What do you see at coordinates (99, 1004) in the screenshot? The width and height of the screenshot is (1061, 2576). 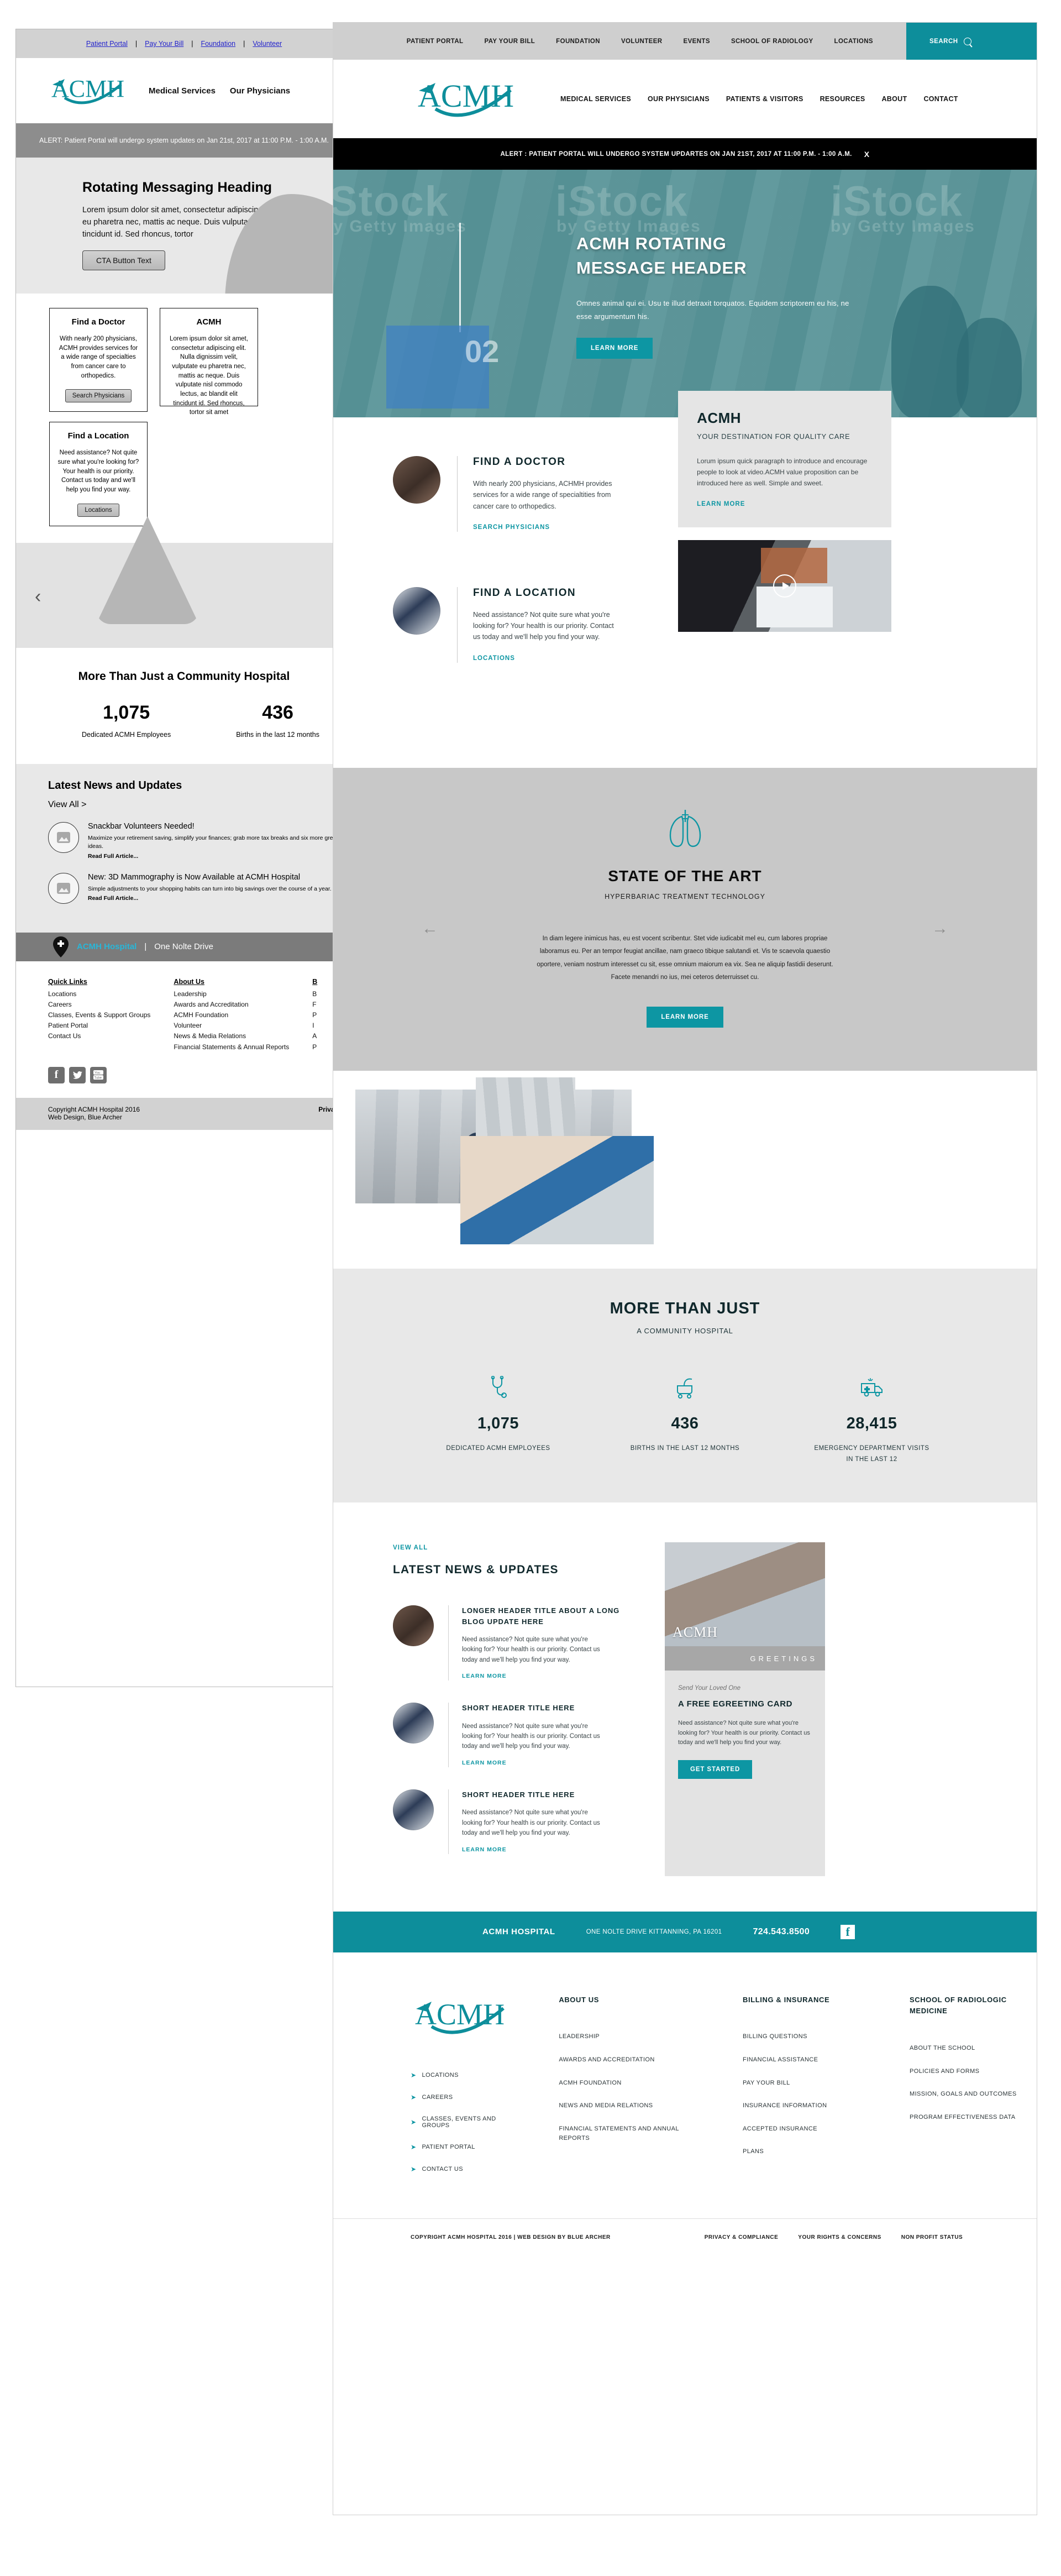 I see `old-footer-link: Careers` at bounding box center [99, 1004].